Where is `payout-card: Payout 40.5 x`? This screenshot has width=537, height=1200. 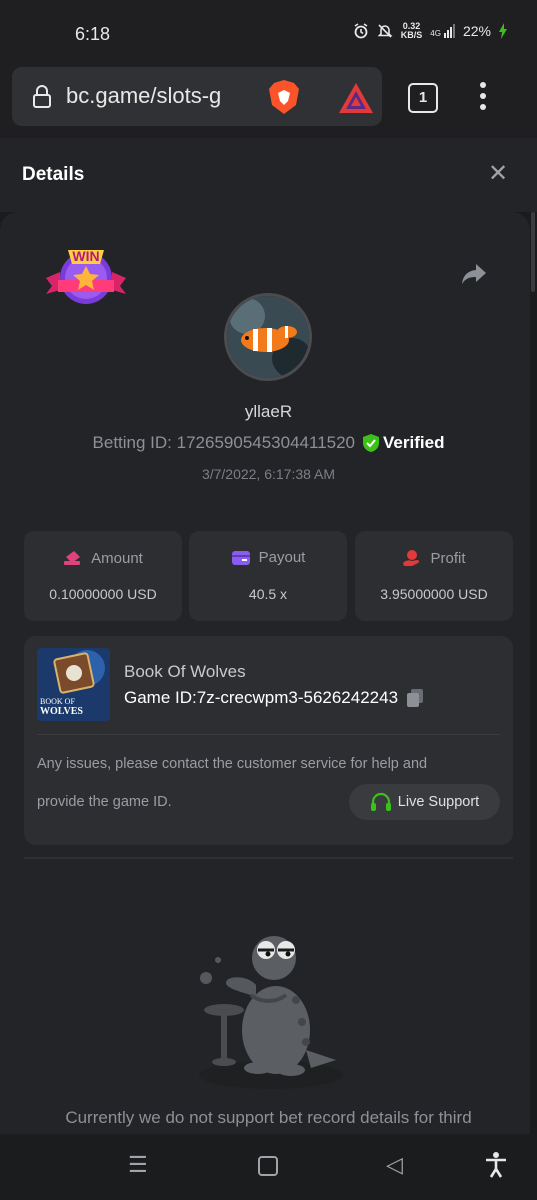
payout-card: Payout 40.5 x is located at coordinates (268, 576).